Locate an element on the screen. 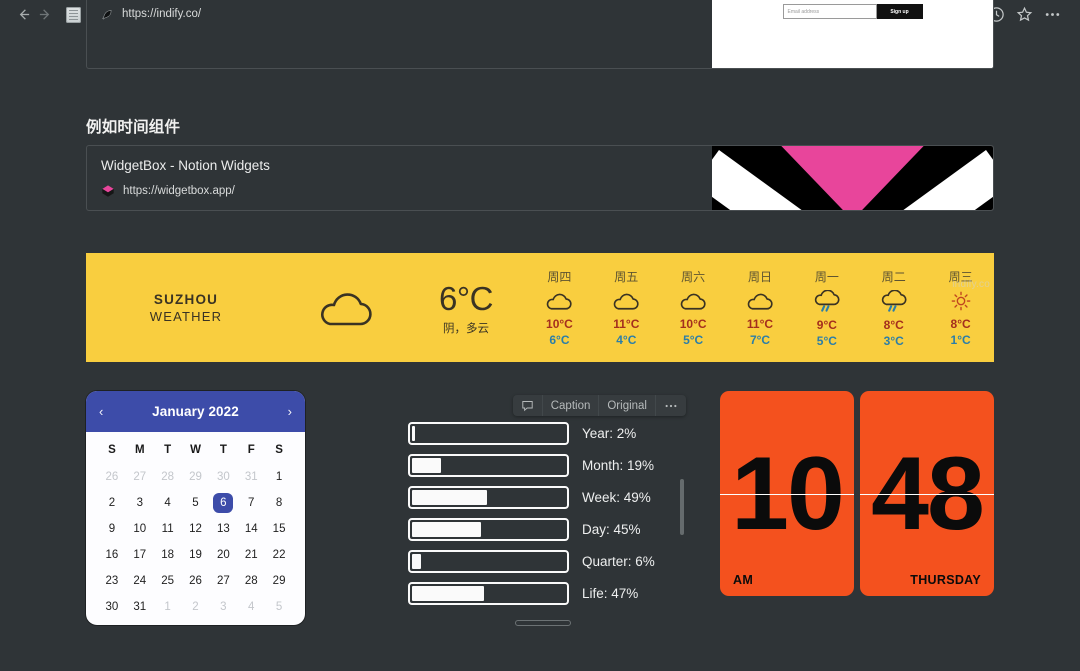 The width and height of the screenshot is (1080, 671). forecast-day-name: 周日 is located at coordinates (760, 277).